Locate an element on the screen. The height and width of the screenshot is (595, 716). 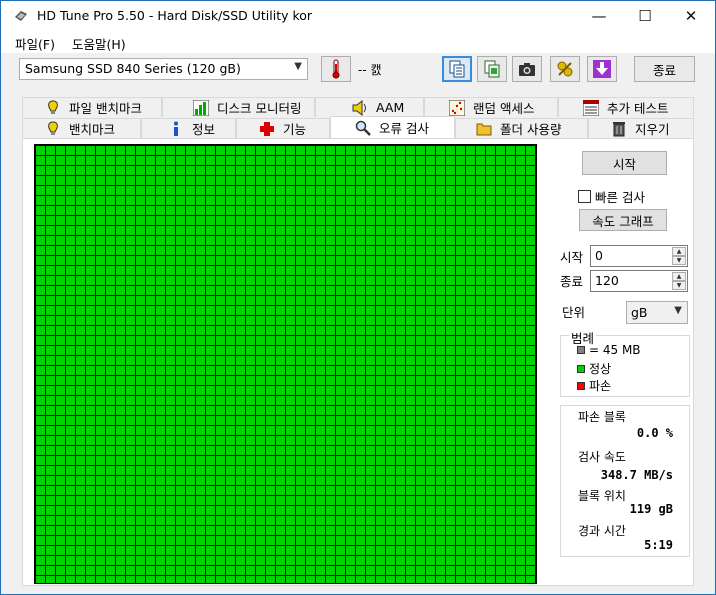
copy-all-icon is located at coordinates (492, 69).